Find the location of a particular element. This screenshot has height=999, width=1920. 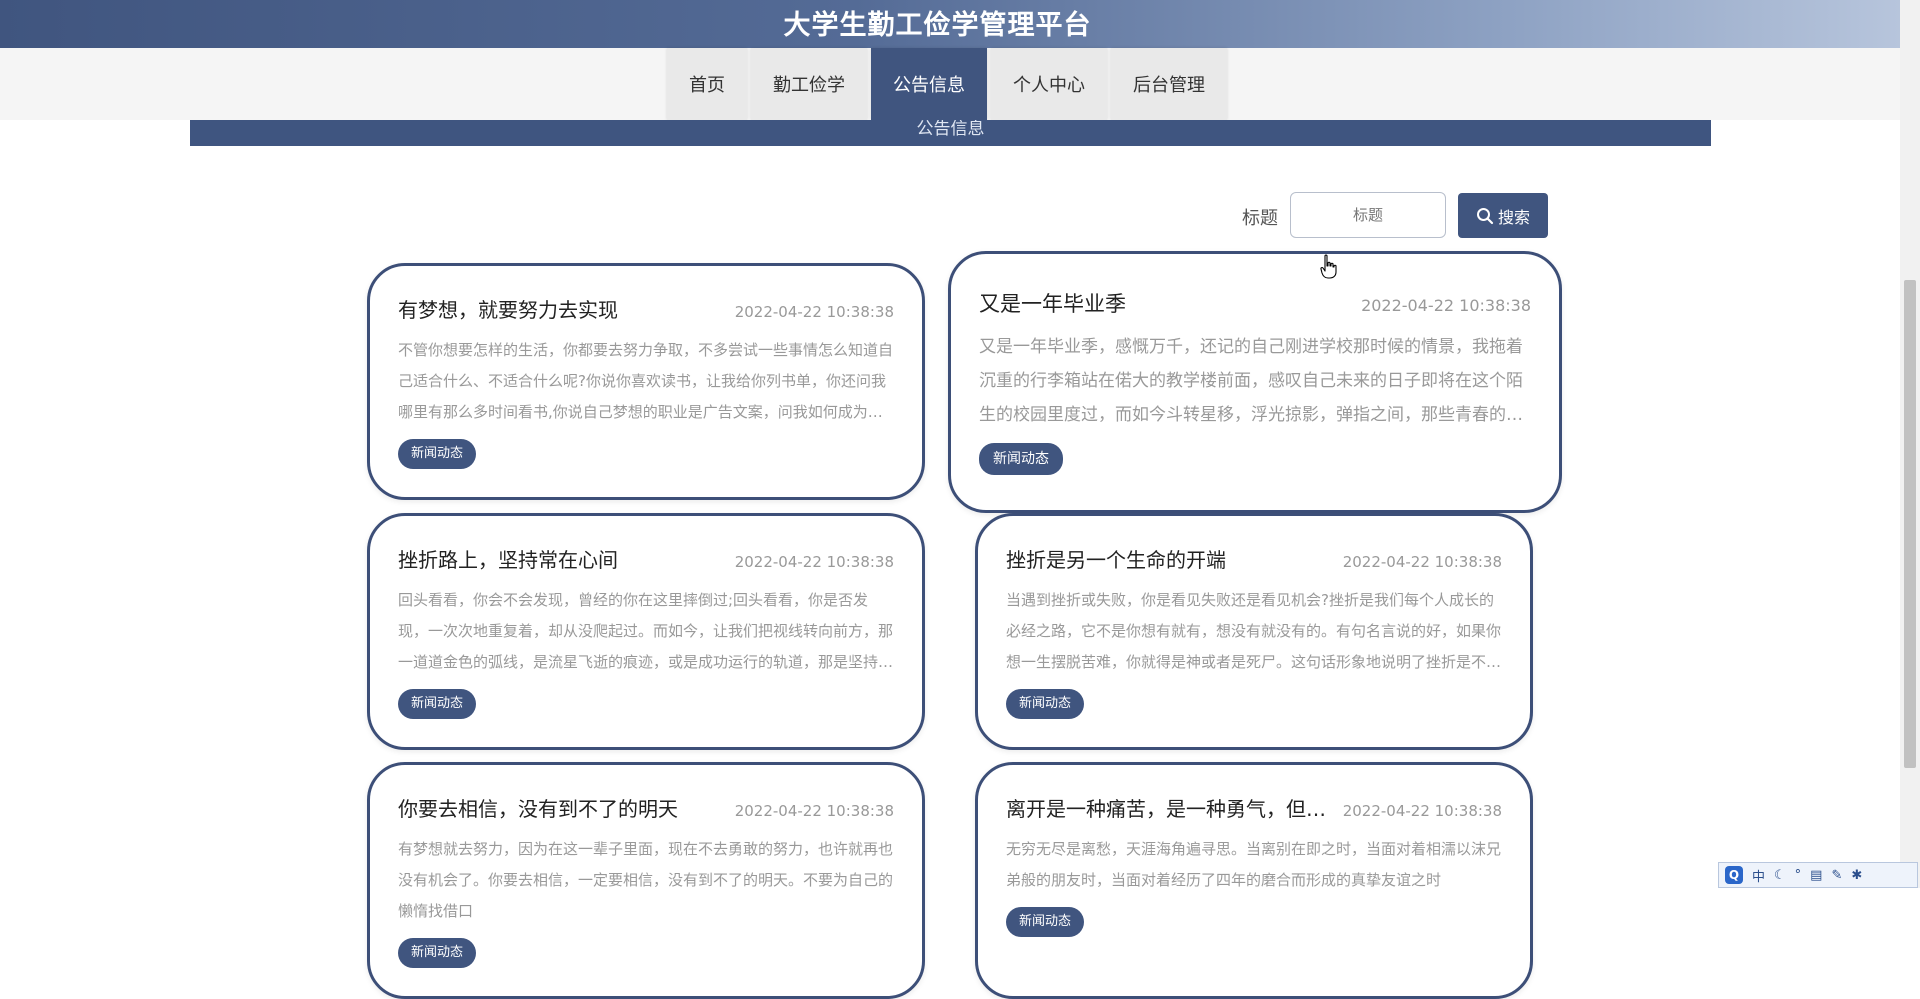

card-title: 挫折是另一个生命的开端 is located at coordinates (1116, 560).